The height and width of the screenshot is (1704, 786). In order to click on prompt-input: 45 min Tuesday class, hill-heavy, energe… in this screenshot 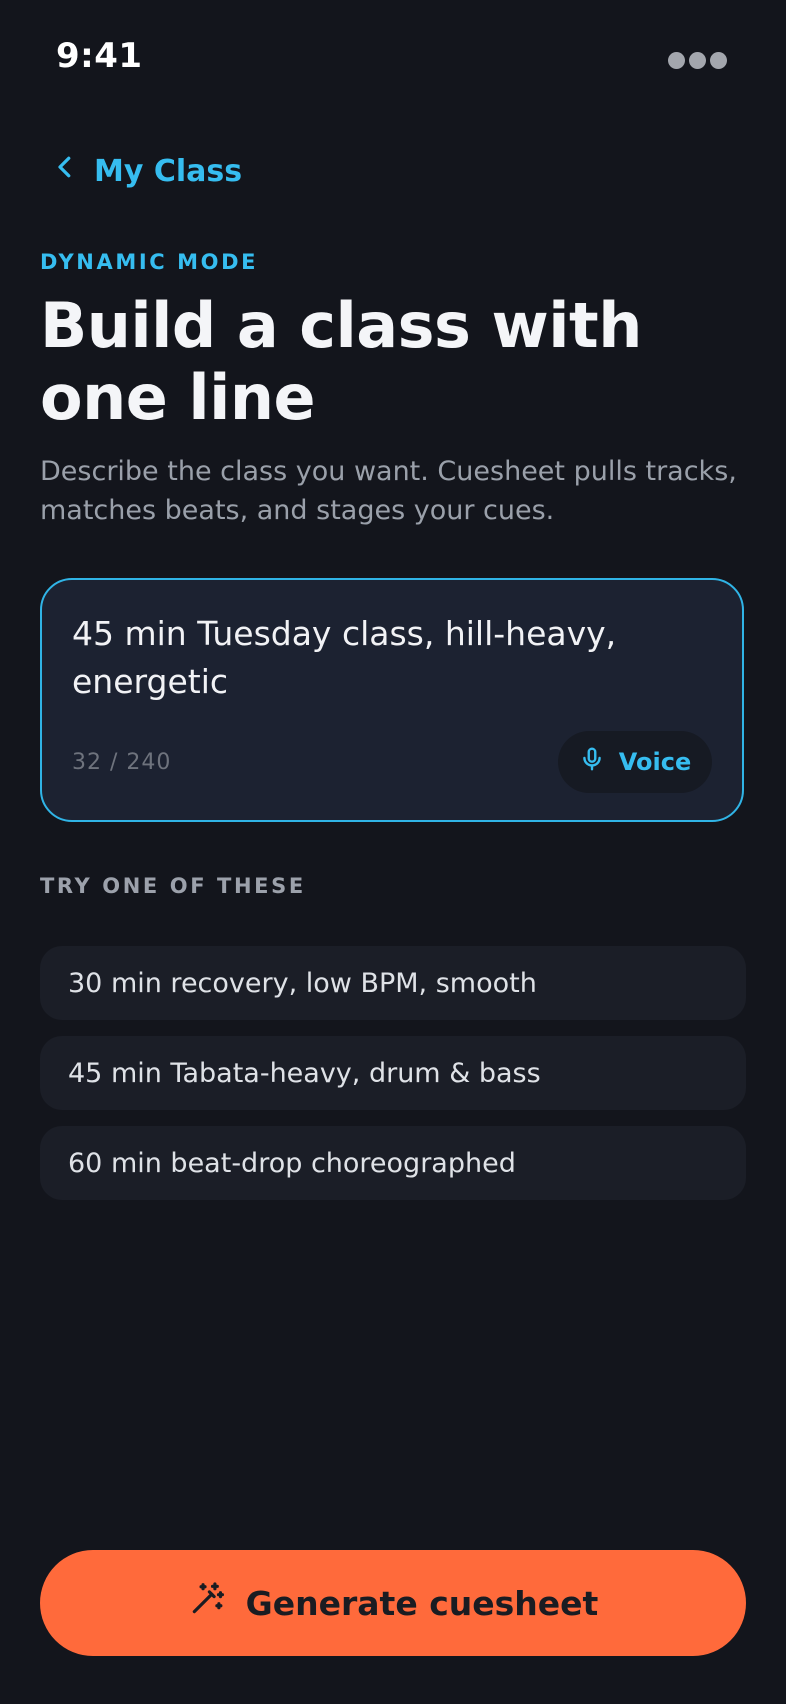, I will do `click(387, 658)`.